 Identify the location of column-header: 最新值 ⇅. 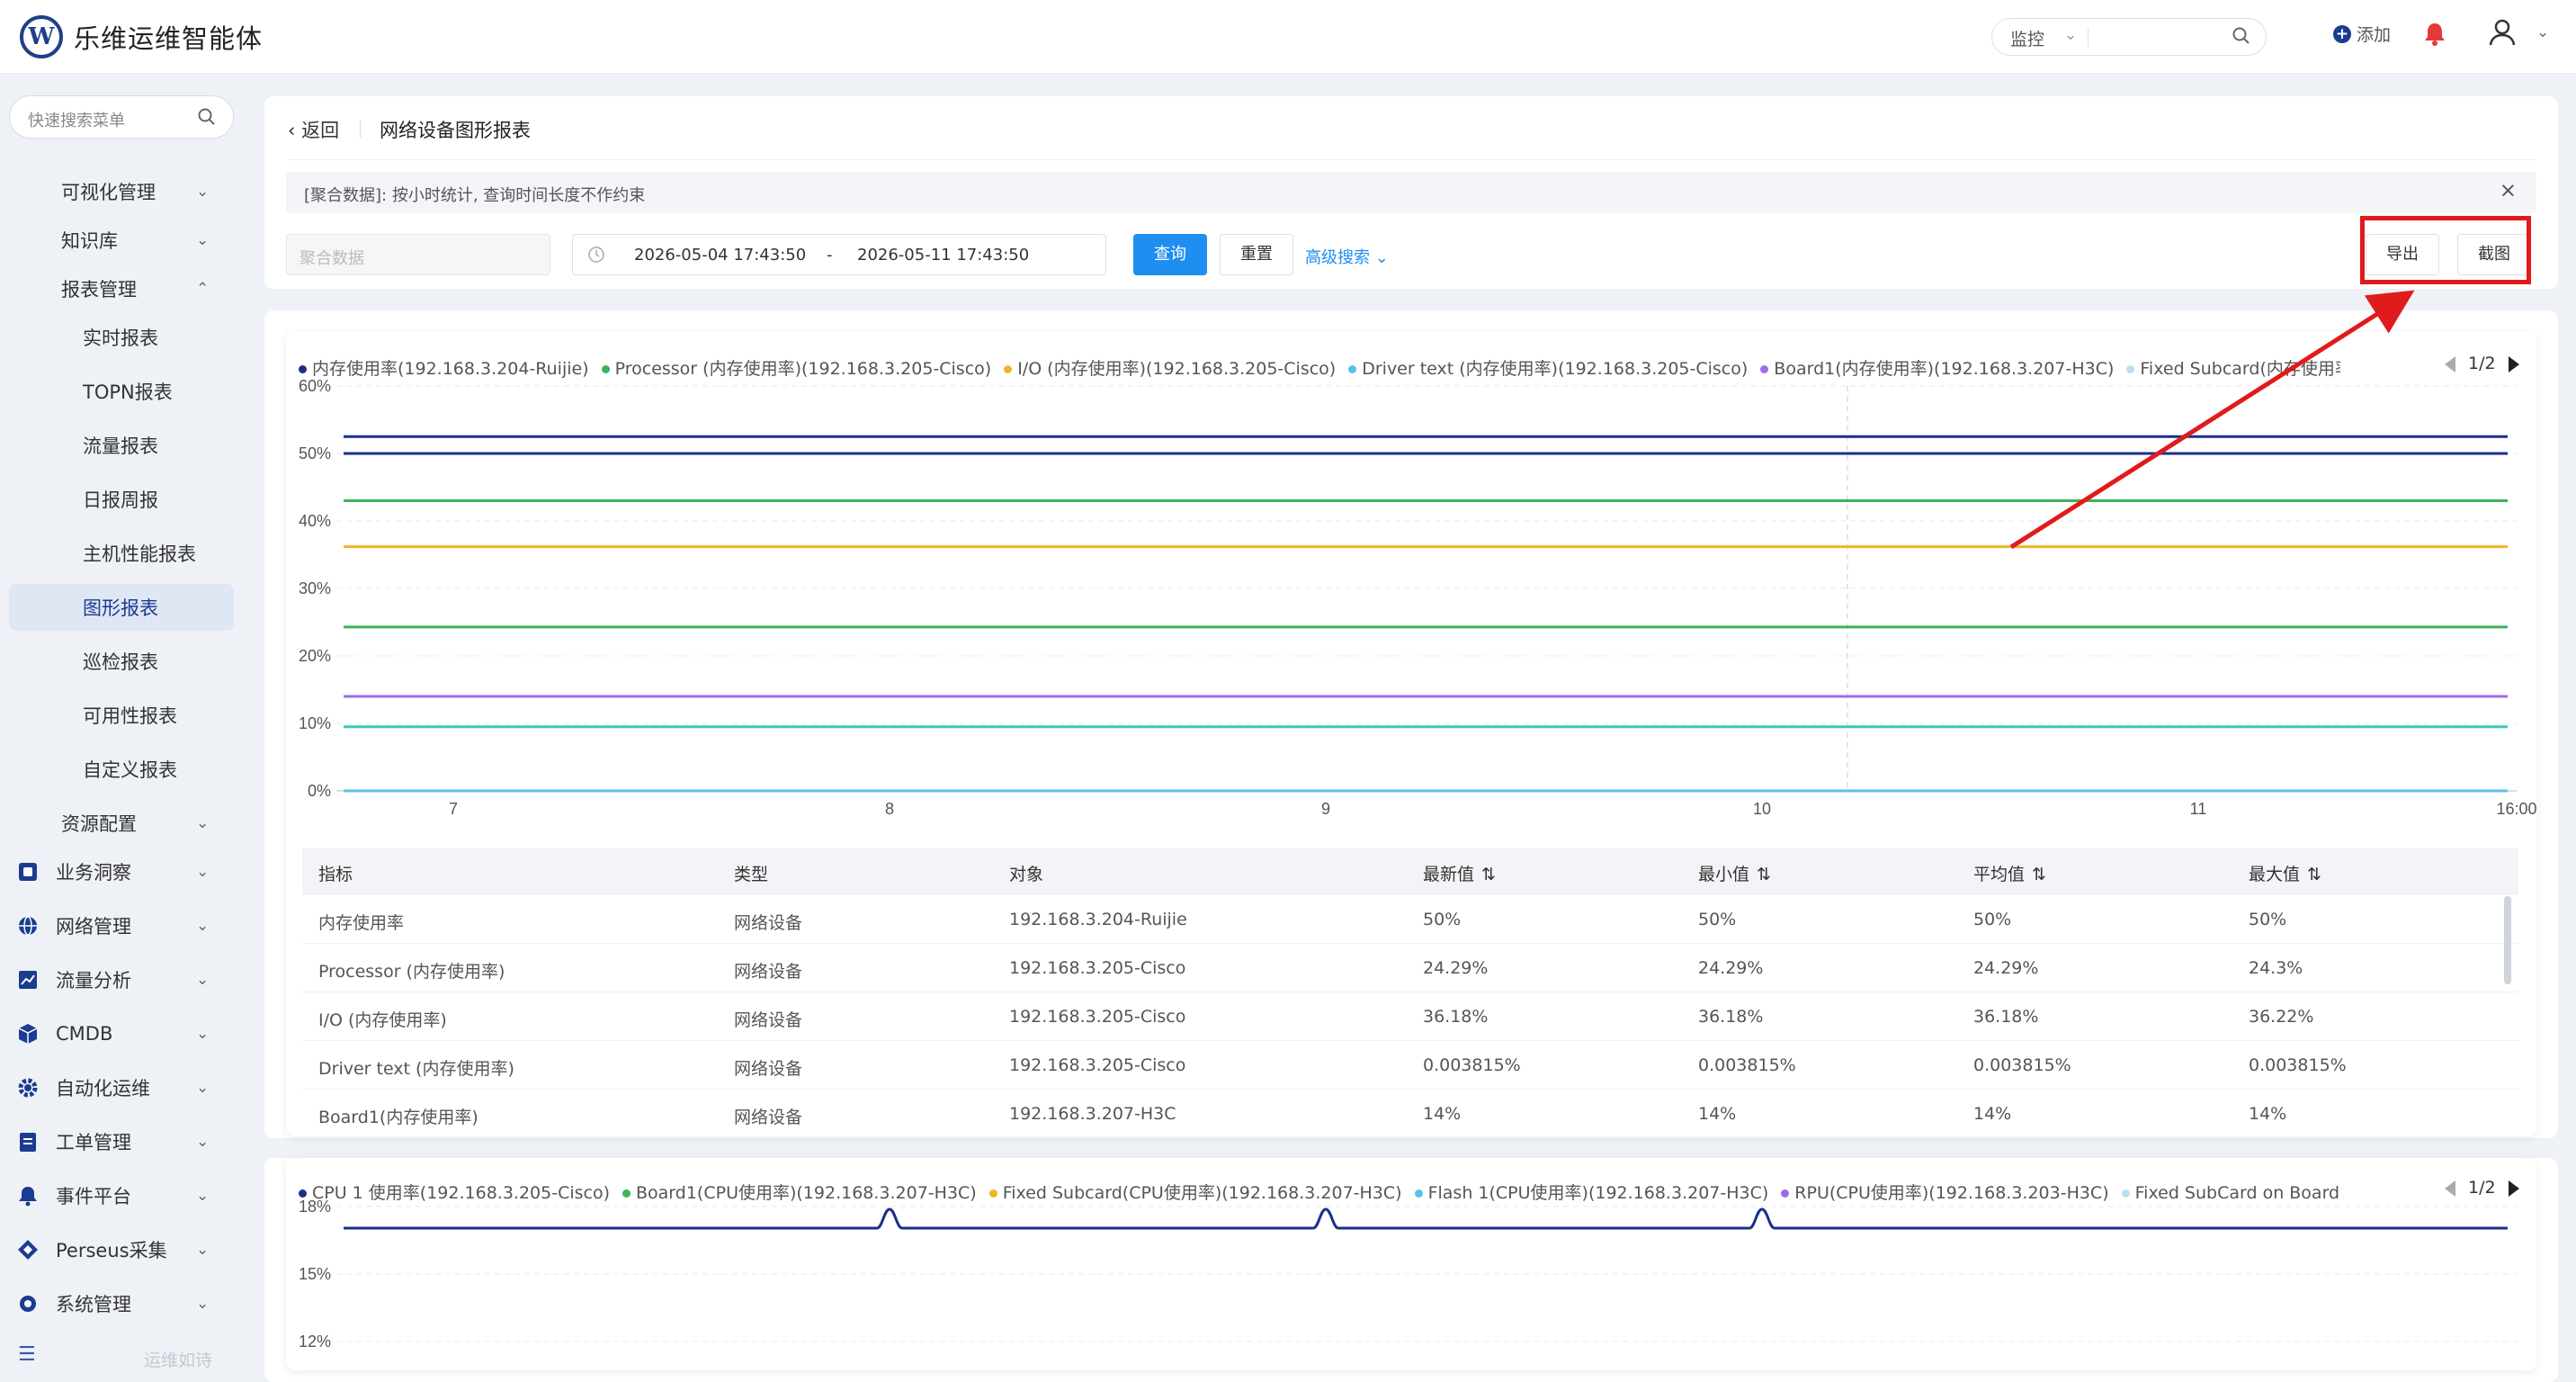
(1459, 873).